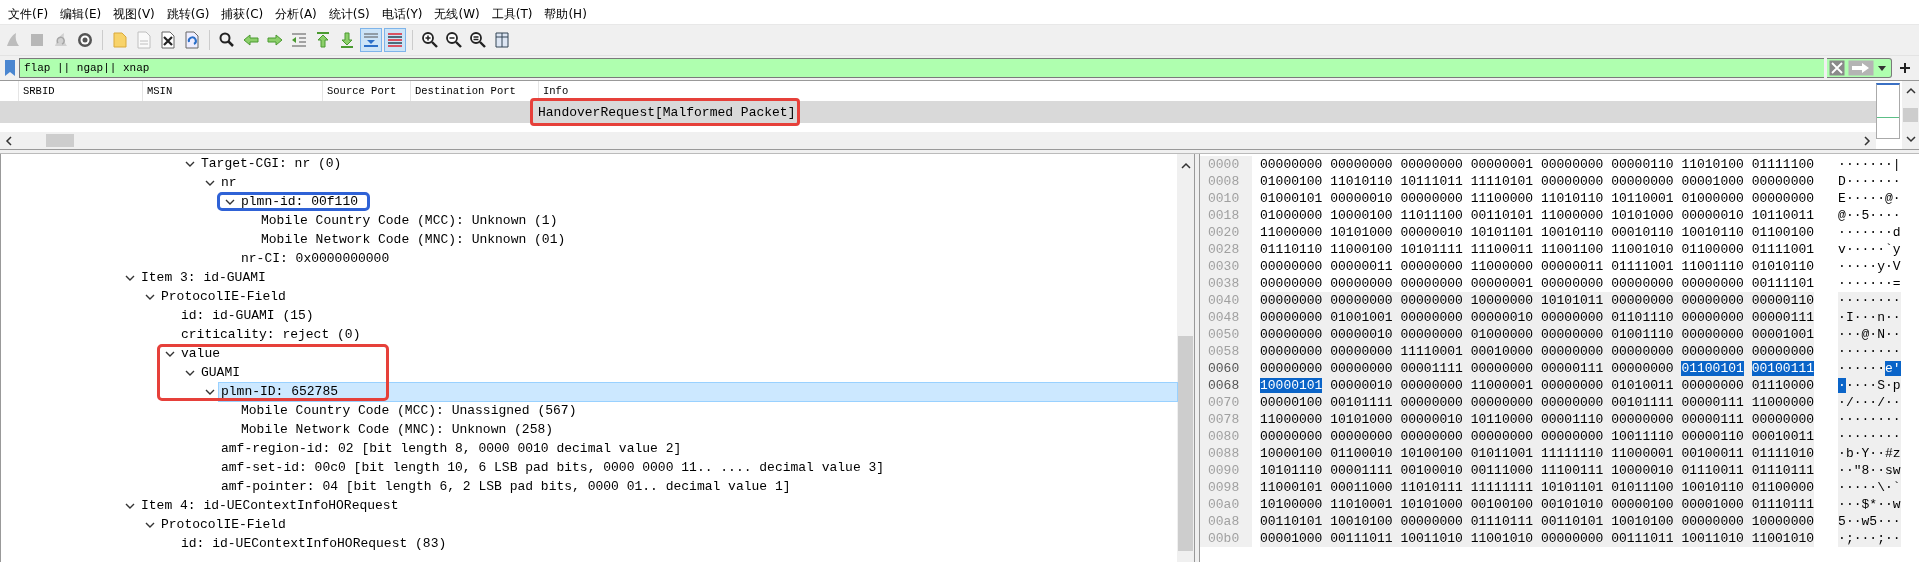 The height and width of the screenshot is (562, 1919). Describe the element at coordinates (938, 140) in the screenshot. I see `horizontal-scrollbar` at that location.